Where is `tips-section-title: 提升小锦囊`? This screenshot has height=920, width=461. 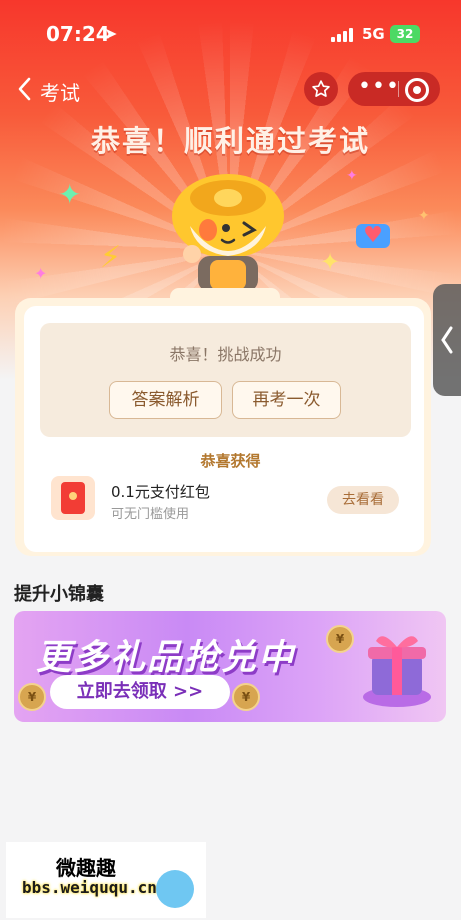 tips-section-title: 提升小锦囊 is located at coordinates (59, 594).